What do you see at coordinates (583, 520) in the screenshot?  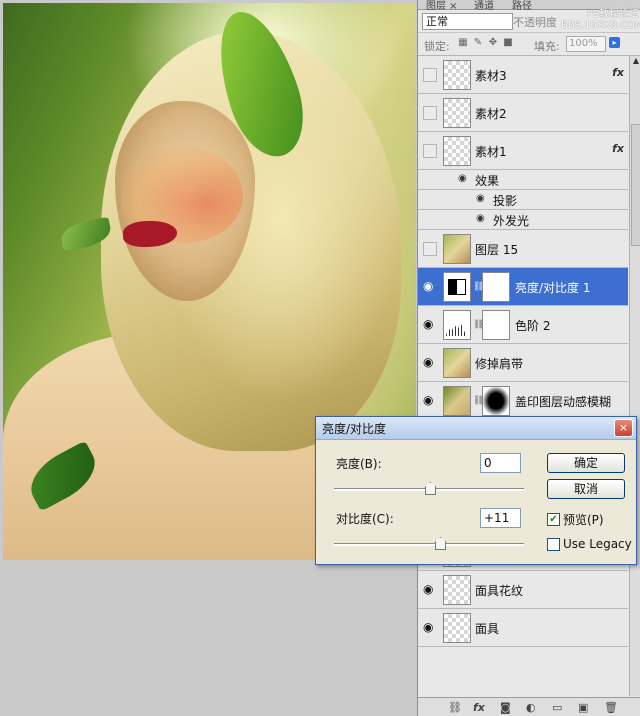 I see `preview-label: 预览(P)` at bounding box center [583, 520].